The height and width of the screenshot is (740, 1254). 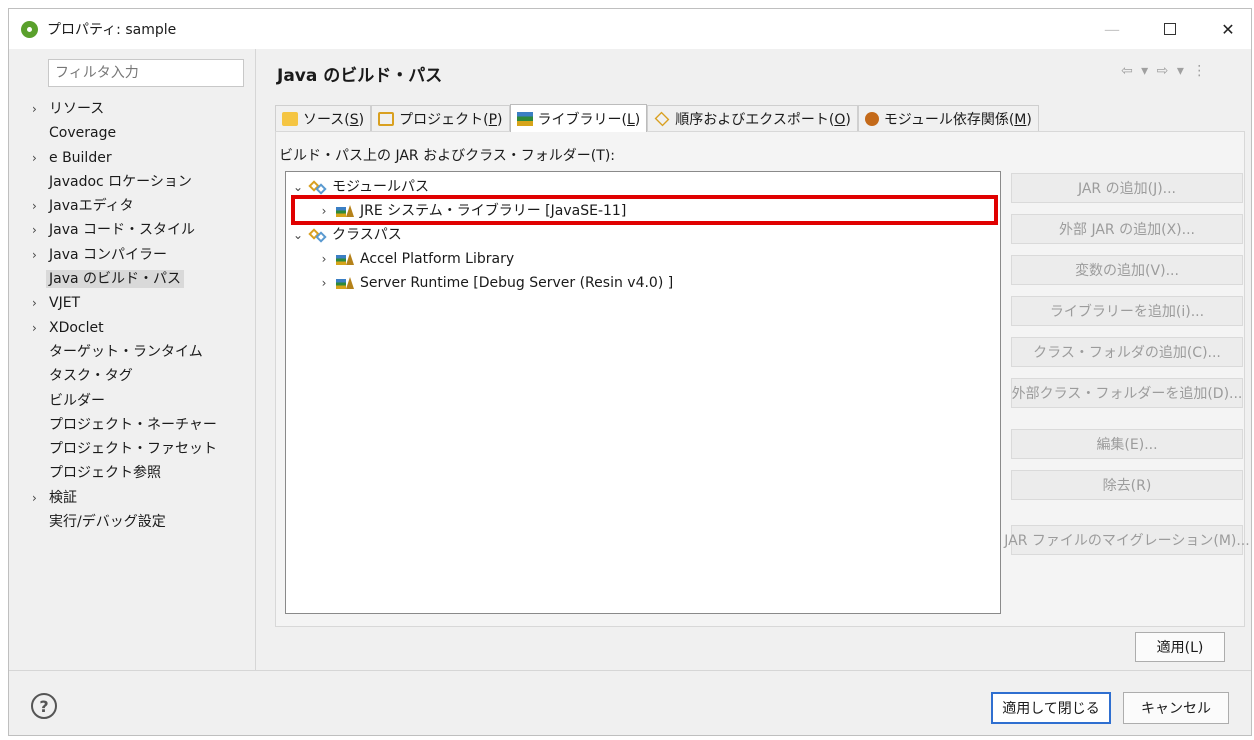 What do you see at coordinates (630, 29) in the screenshot?
I see `title-bar: プロパティ: sample — ✕` at bounding box center [630, 29].